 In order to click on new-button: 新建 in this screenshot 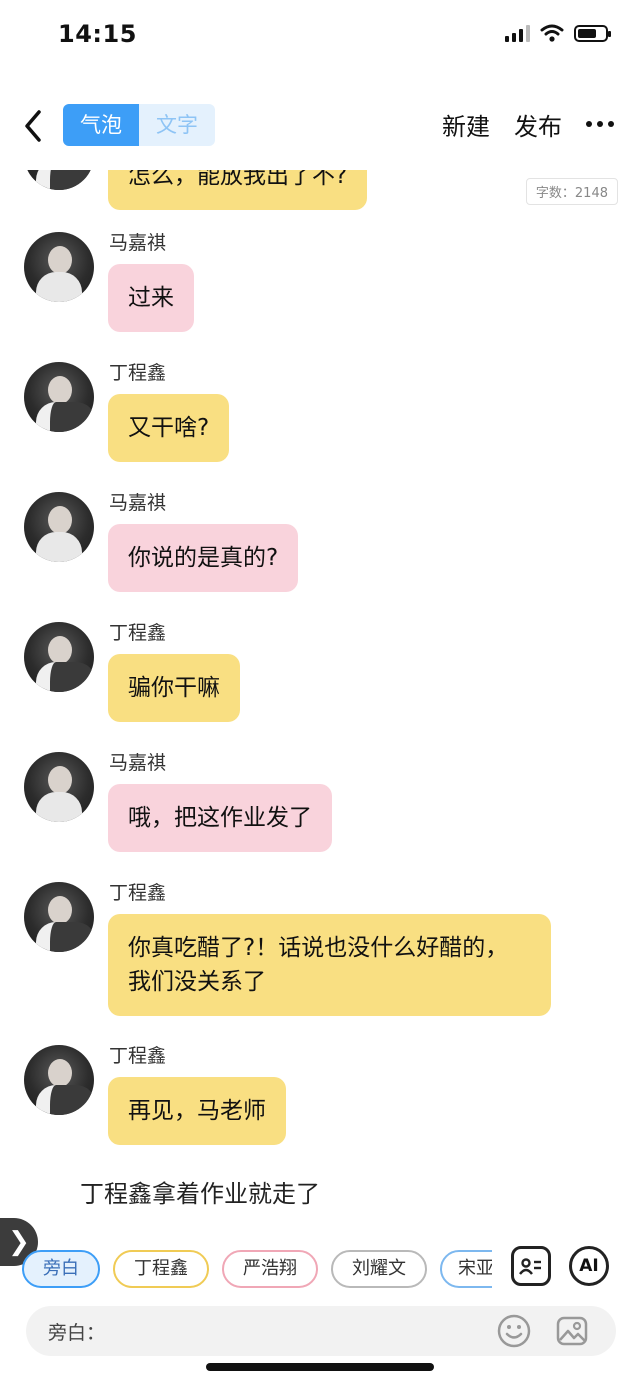, I will do `click(466, 124)`.